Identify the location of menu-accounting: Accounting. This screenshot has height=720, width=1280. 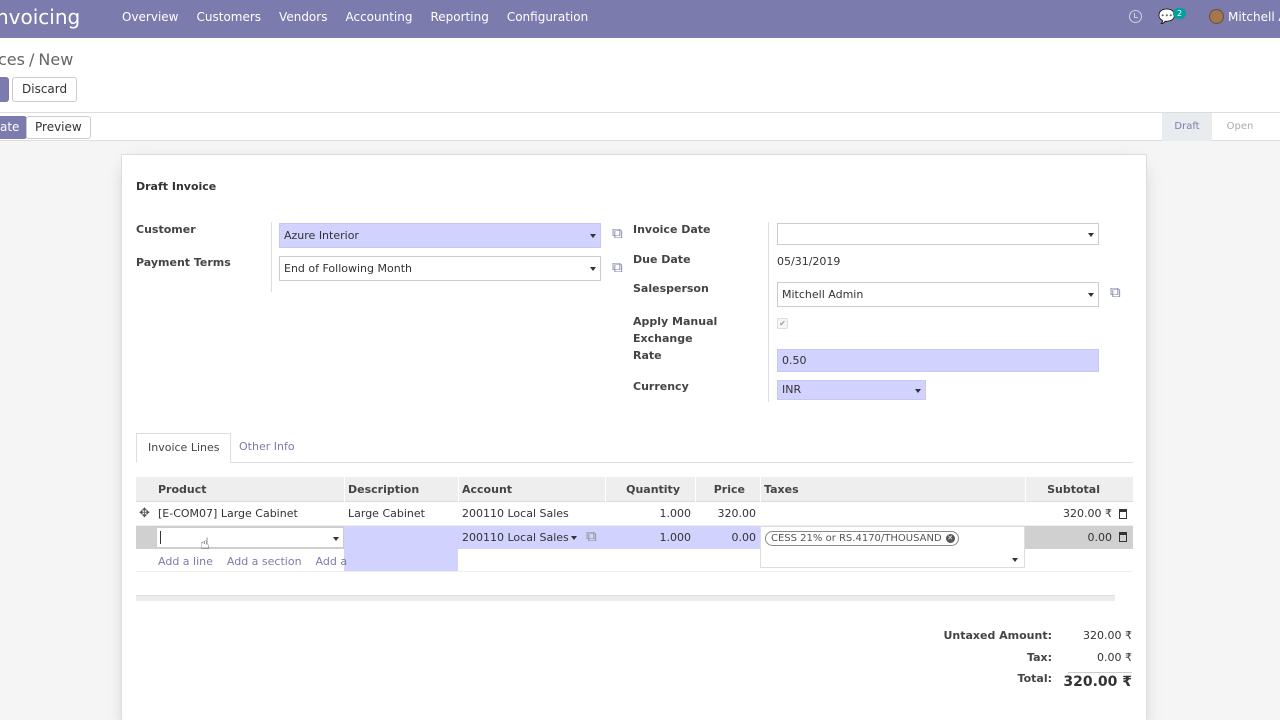
(378, 17).